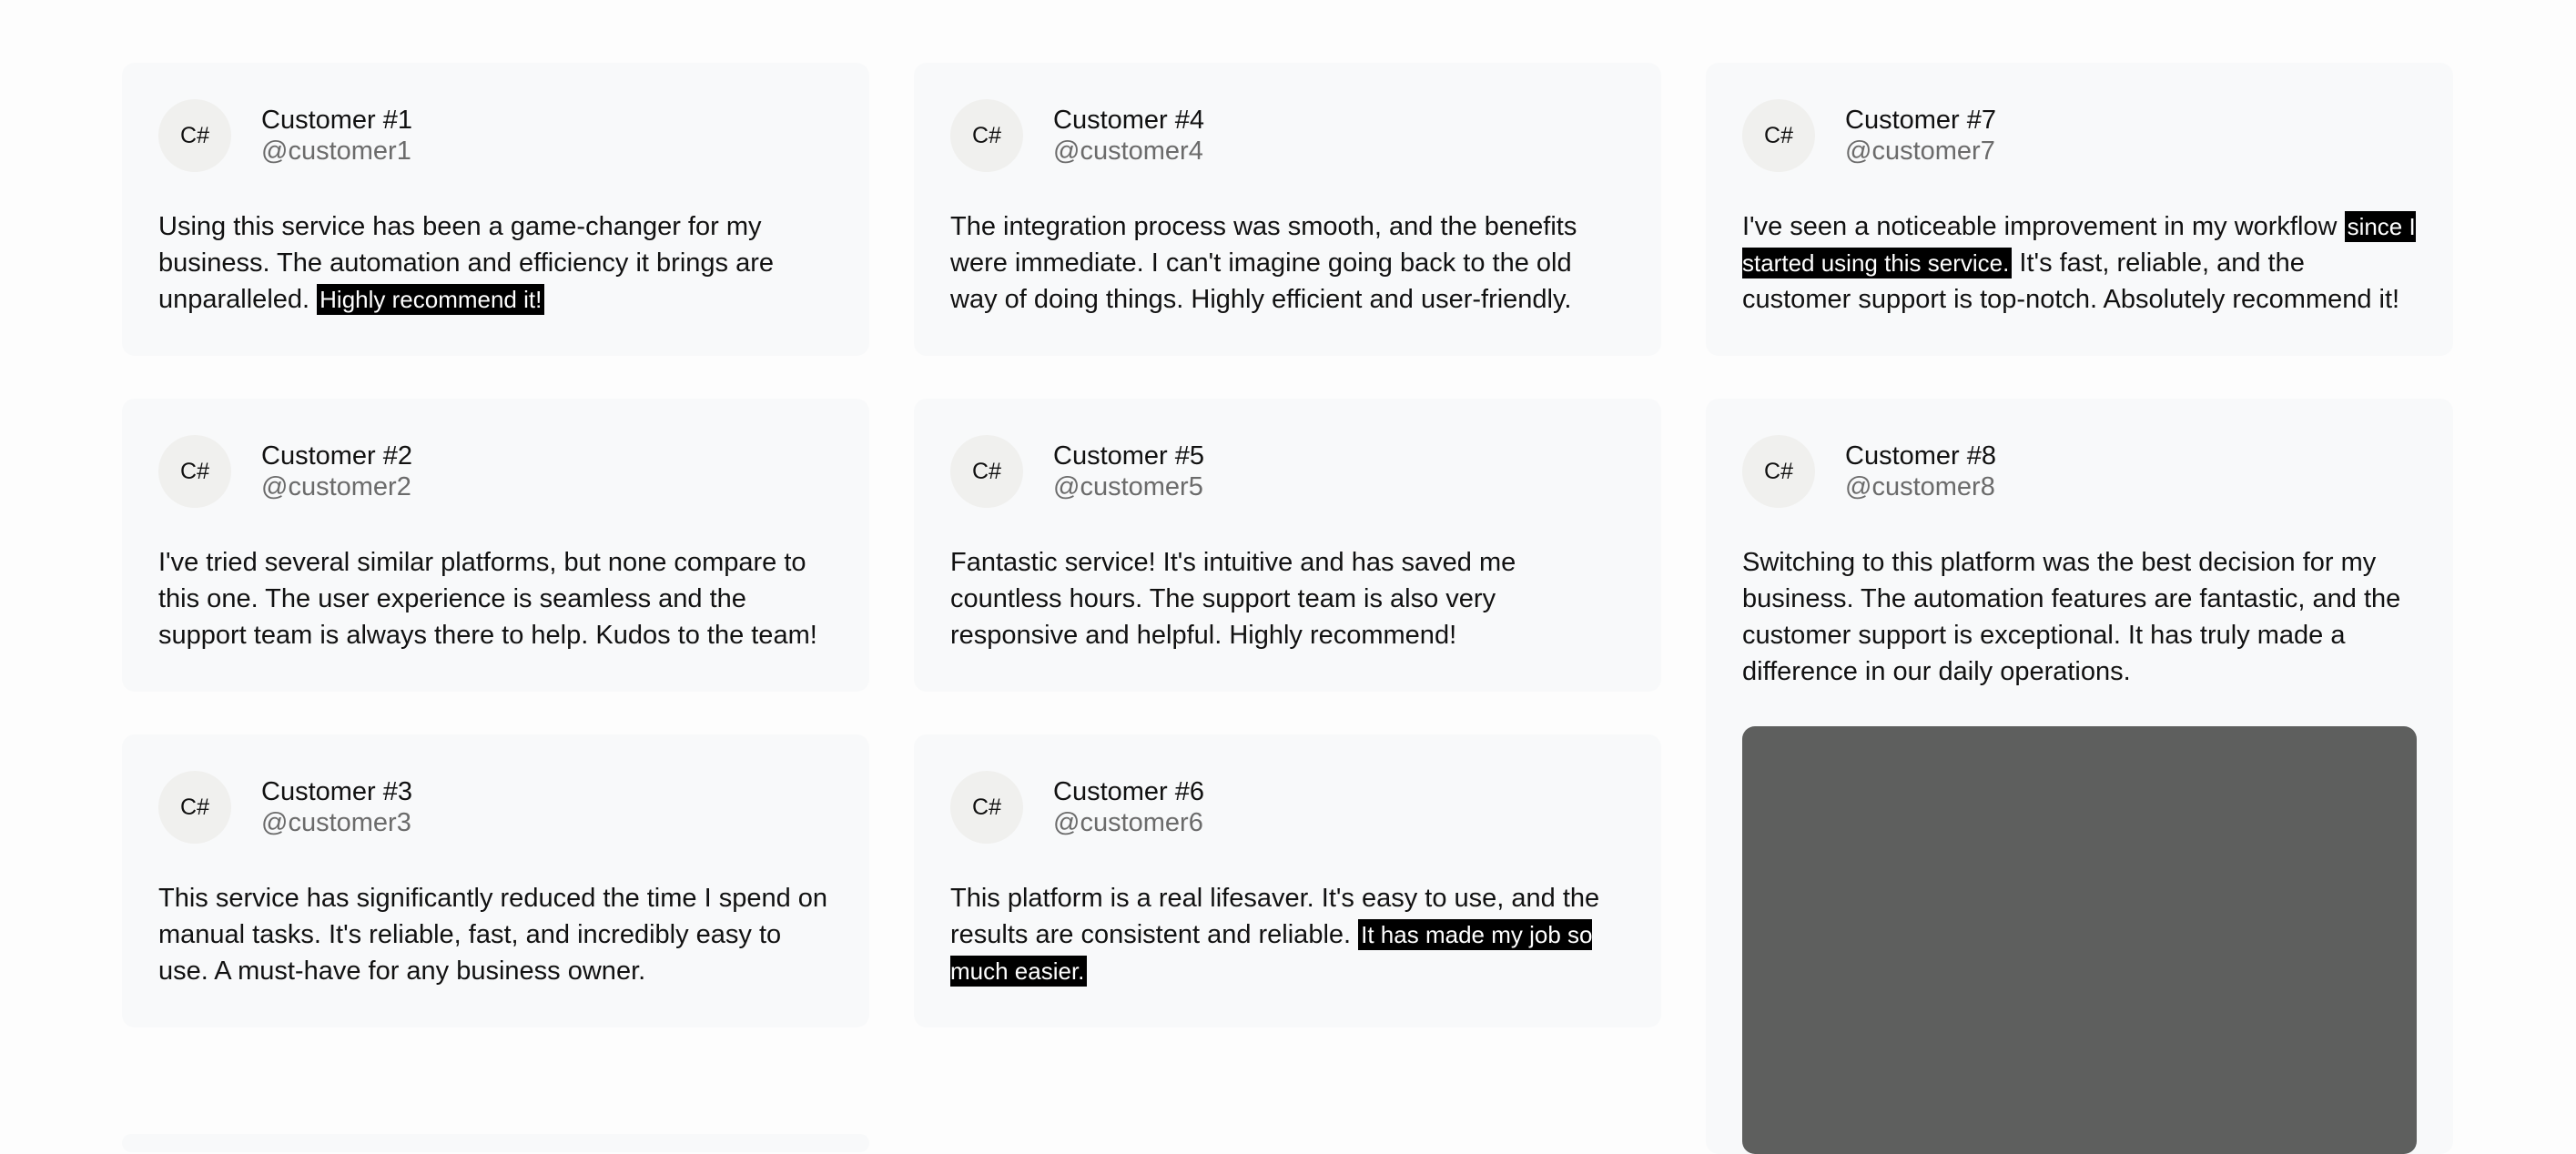  I want to click on author-name: Customer #7, so click(1921, 120).